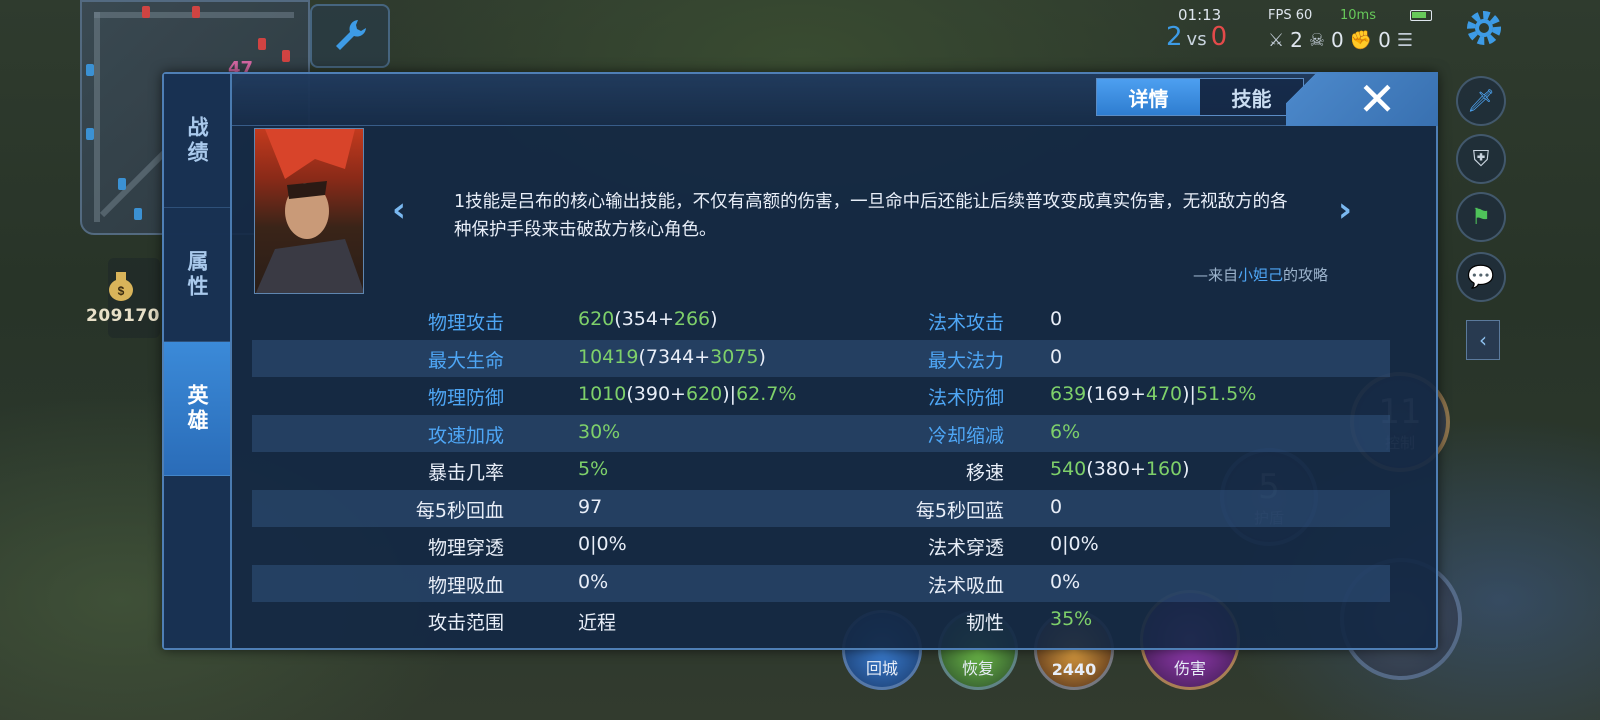  What do you see at coordinates (965, 585) in the screenshot?
I see `stat-label: 法术吸血` at bounding box center [965, 585].